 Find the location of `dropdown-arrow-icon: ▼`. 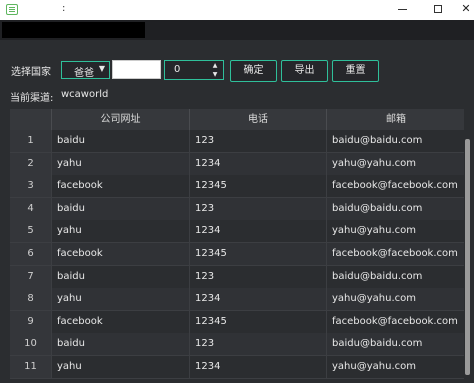

dropdown-arrow-icon: ▼ is located at coordinates (101, 68).